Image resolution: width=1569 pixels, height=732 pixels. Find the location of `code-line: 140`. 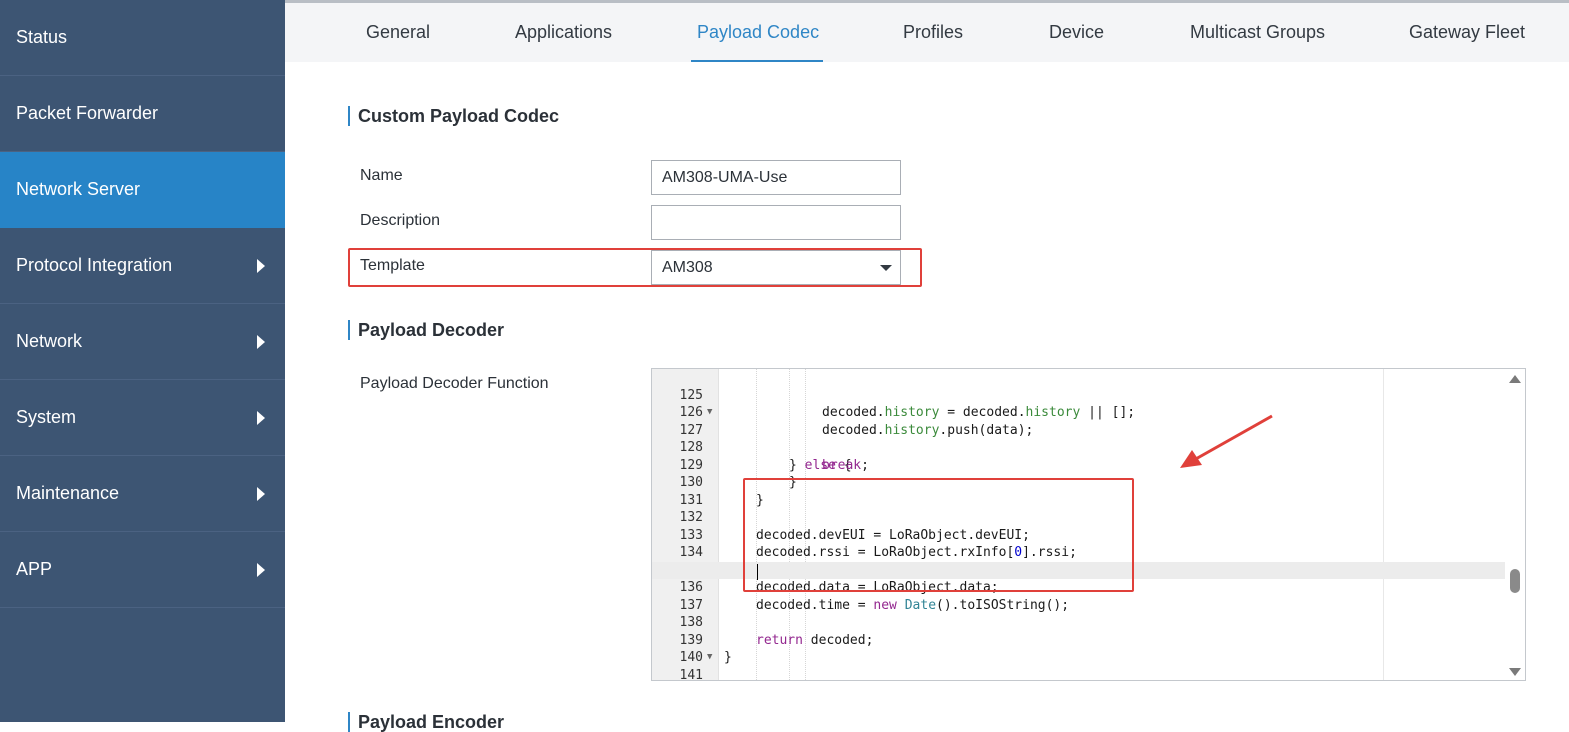

code-line: 140 is located at coordinates (691, 657).